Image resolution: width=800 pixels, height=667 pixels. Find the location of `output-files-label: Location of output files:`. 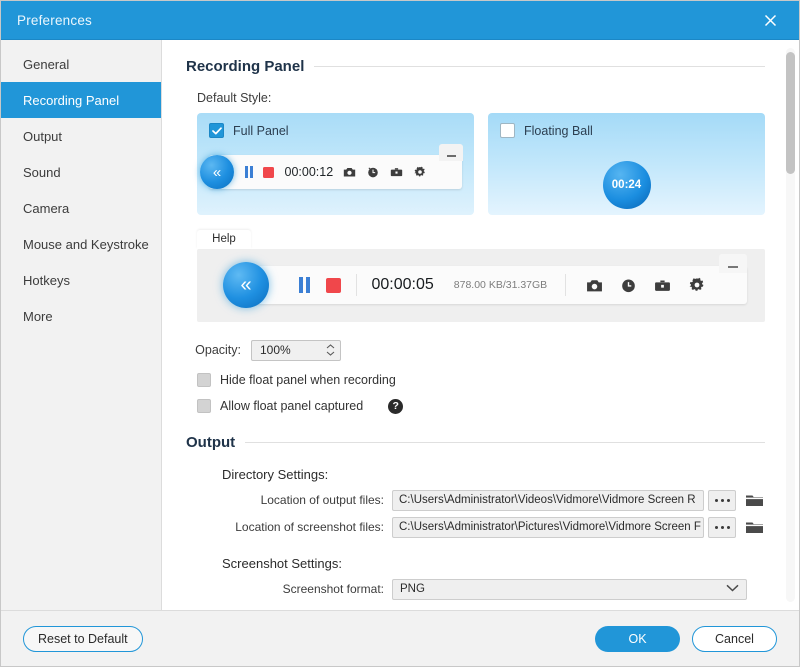

output-files-label: Location of output files: is located at coordinates (322, 500).